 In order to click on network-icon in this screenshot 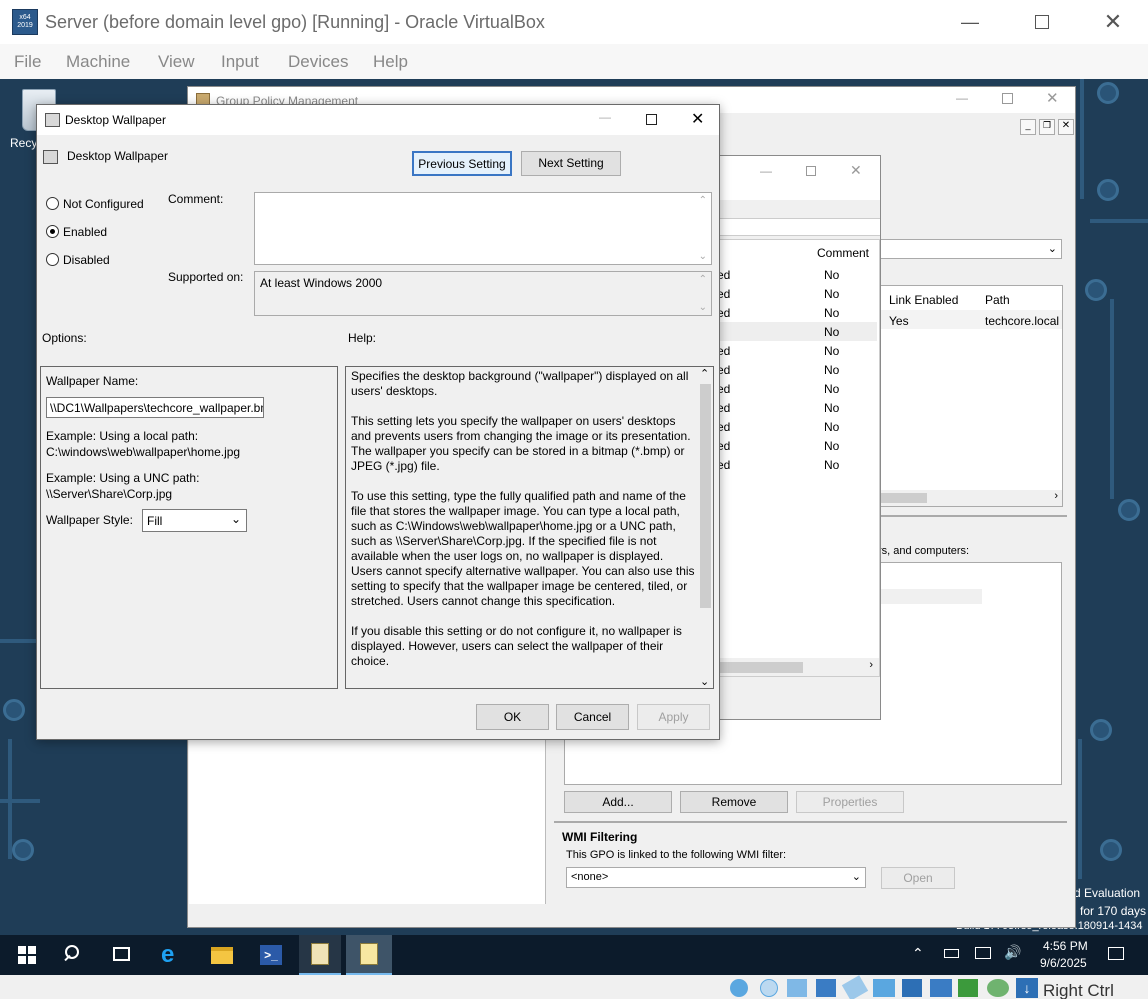, I will do `click(983, 953)`.